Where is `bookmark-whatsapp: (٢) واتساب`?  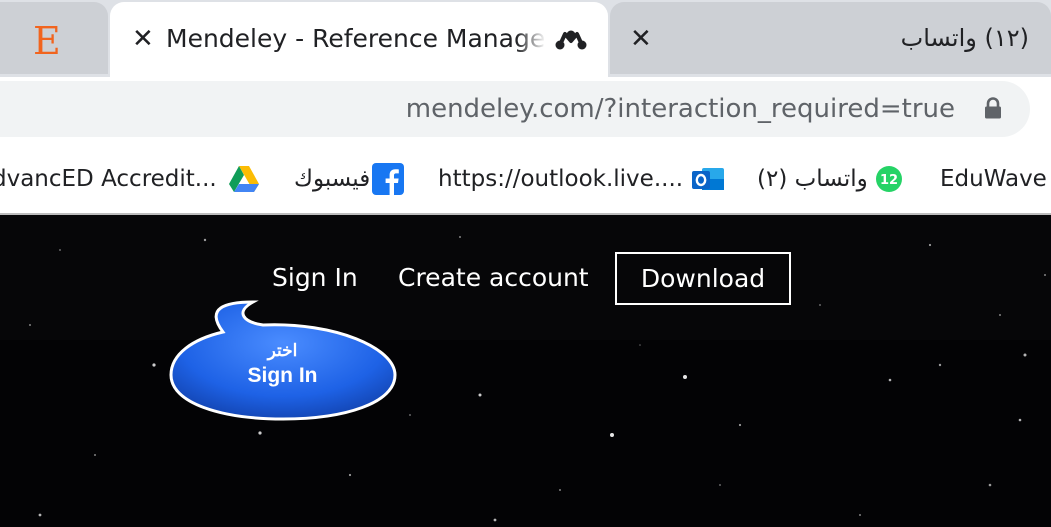
bookmark-whatsapp: (٢) واتساب is located at coordinates (812, 179).